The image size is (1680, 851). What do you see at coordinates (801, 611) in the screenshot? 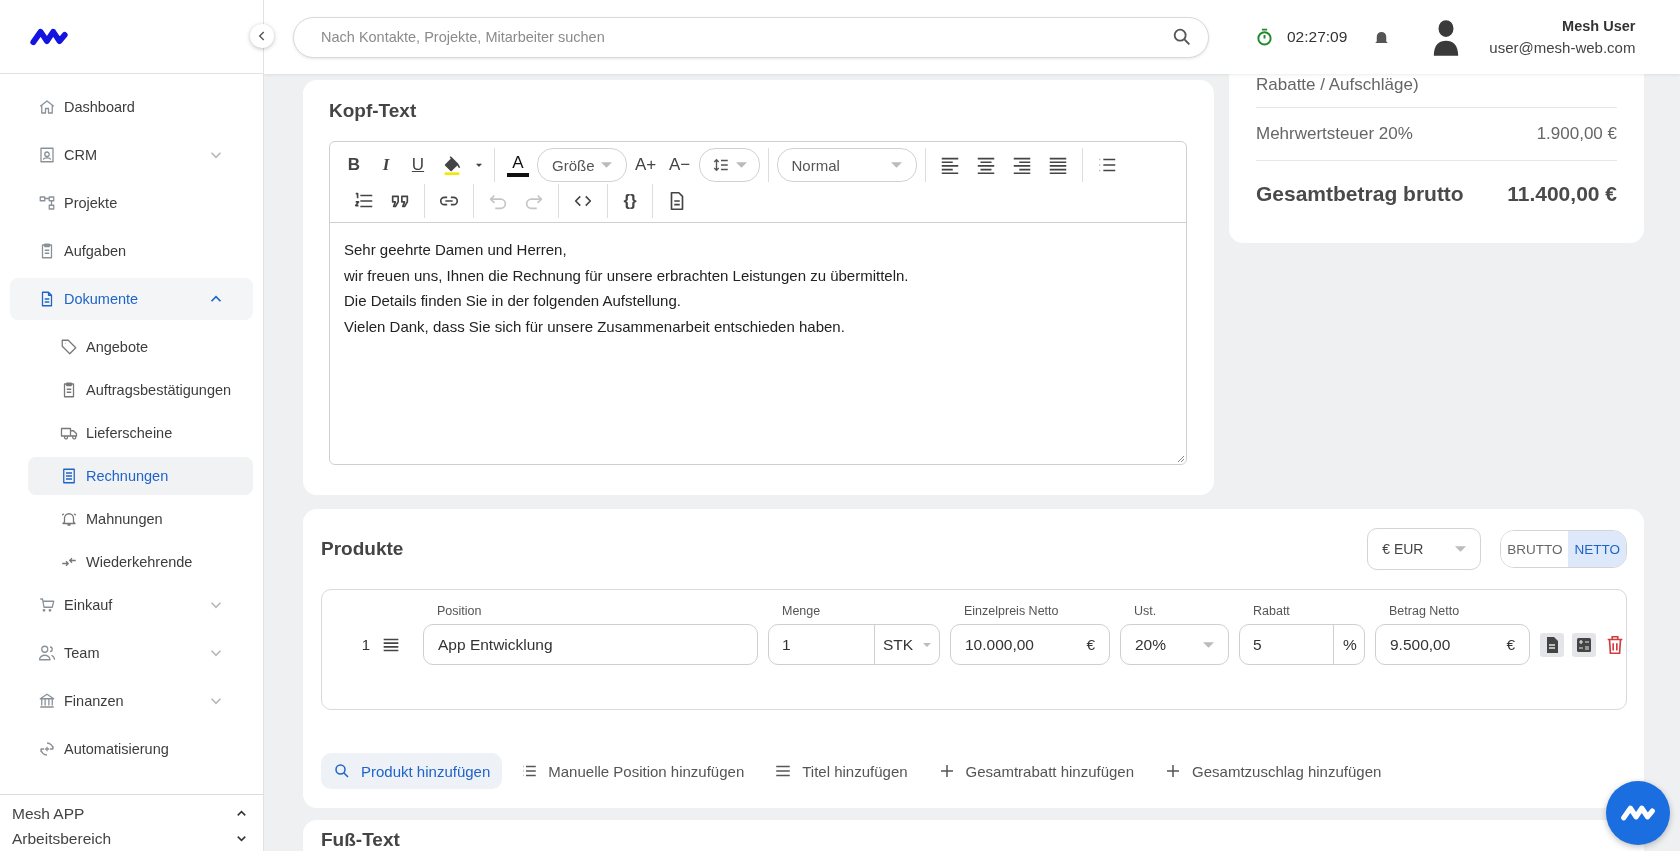
I see `column-label: Menge` at bounding box center [801, 611].